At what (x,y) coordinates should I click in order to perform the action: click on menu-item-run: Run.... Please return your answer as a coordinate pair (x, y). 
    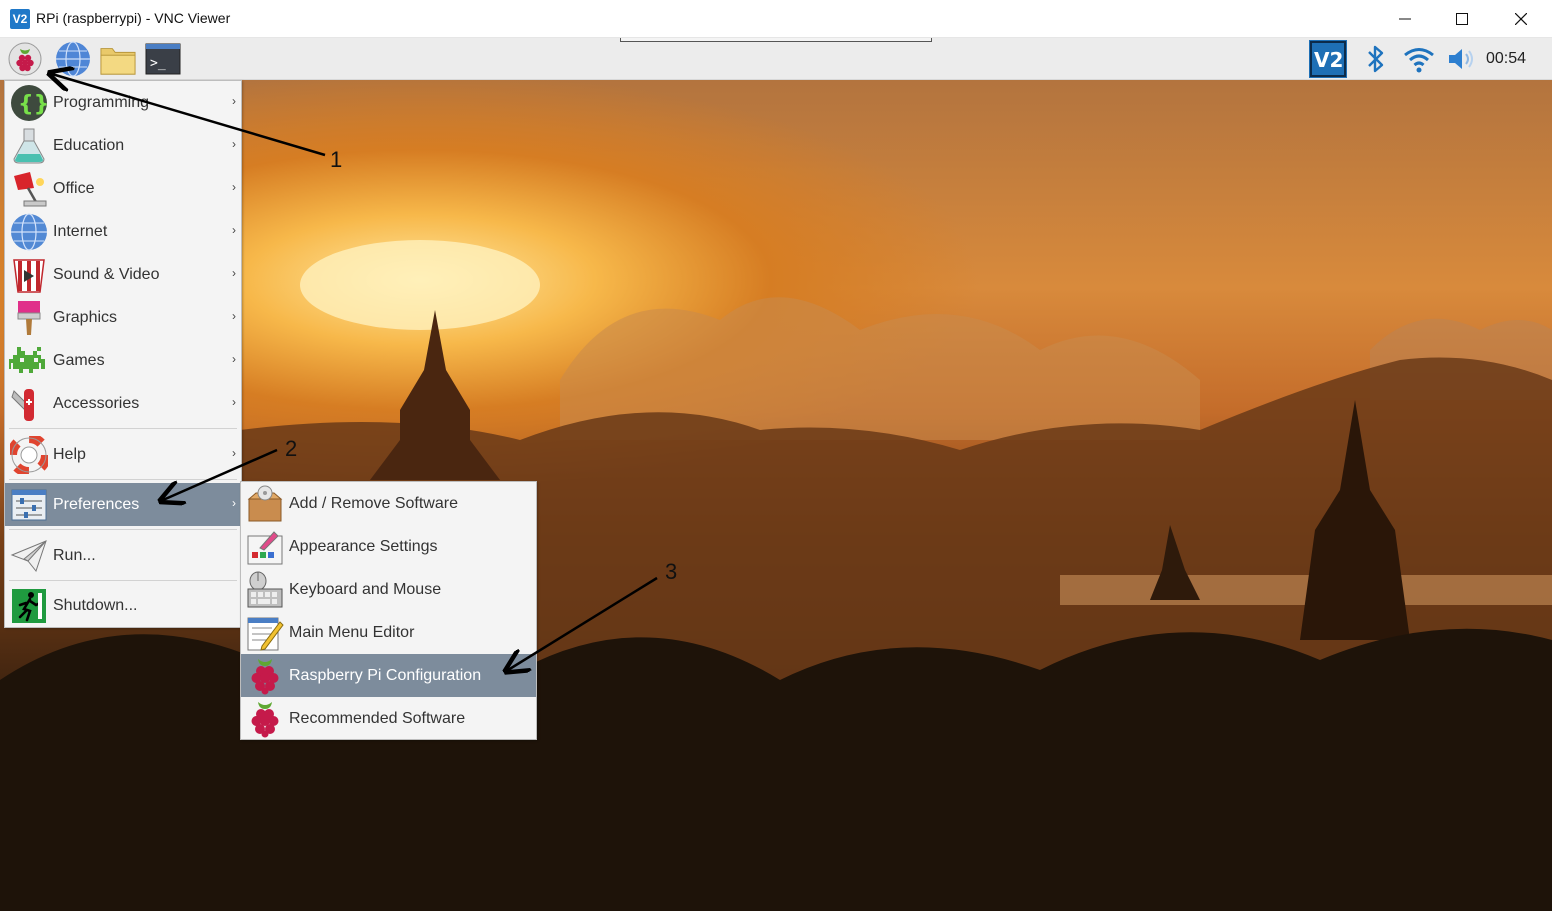
    Looking at the image, I should click on (123, 555).